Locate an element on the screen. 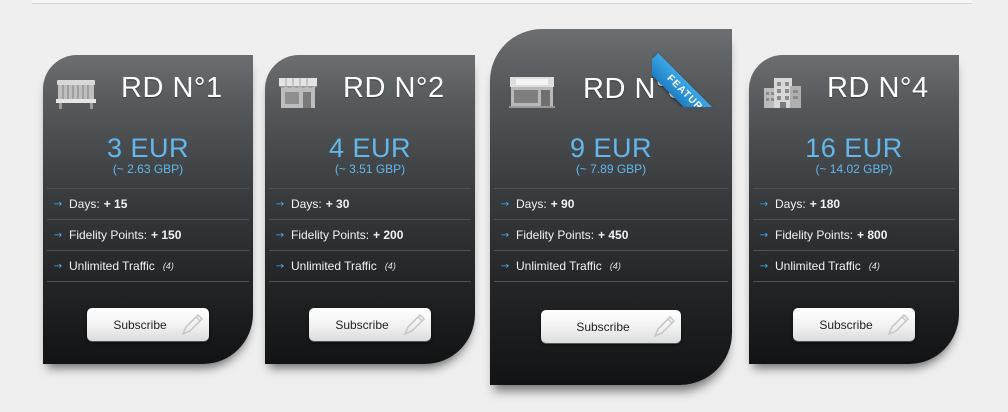 The height and width of the screenshot is (412, 1008). feature-value: + 90 is located at coordinates (562, 204).